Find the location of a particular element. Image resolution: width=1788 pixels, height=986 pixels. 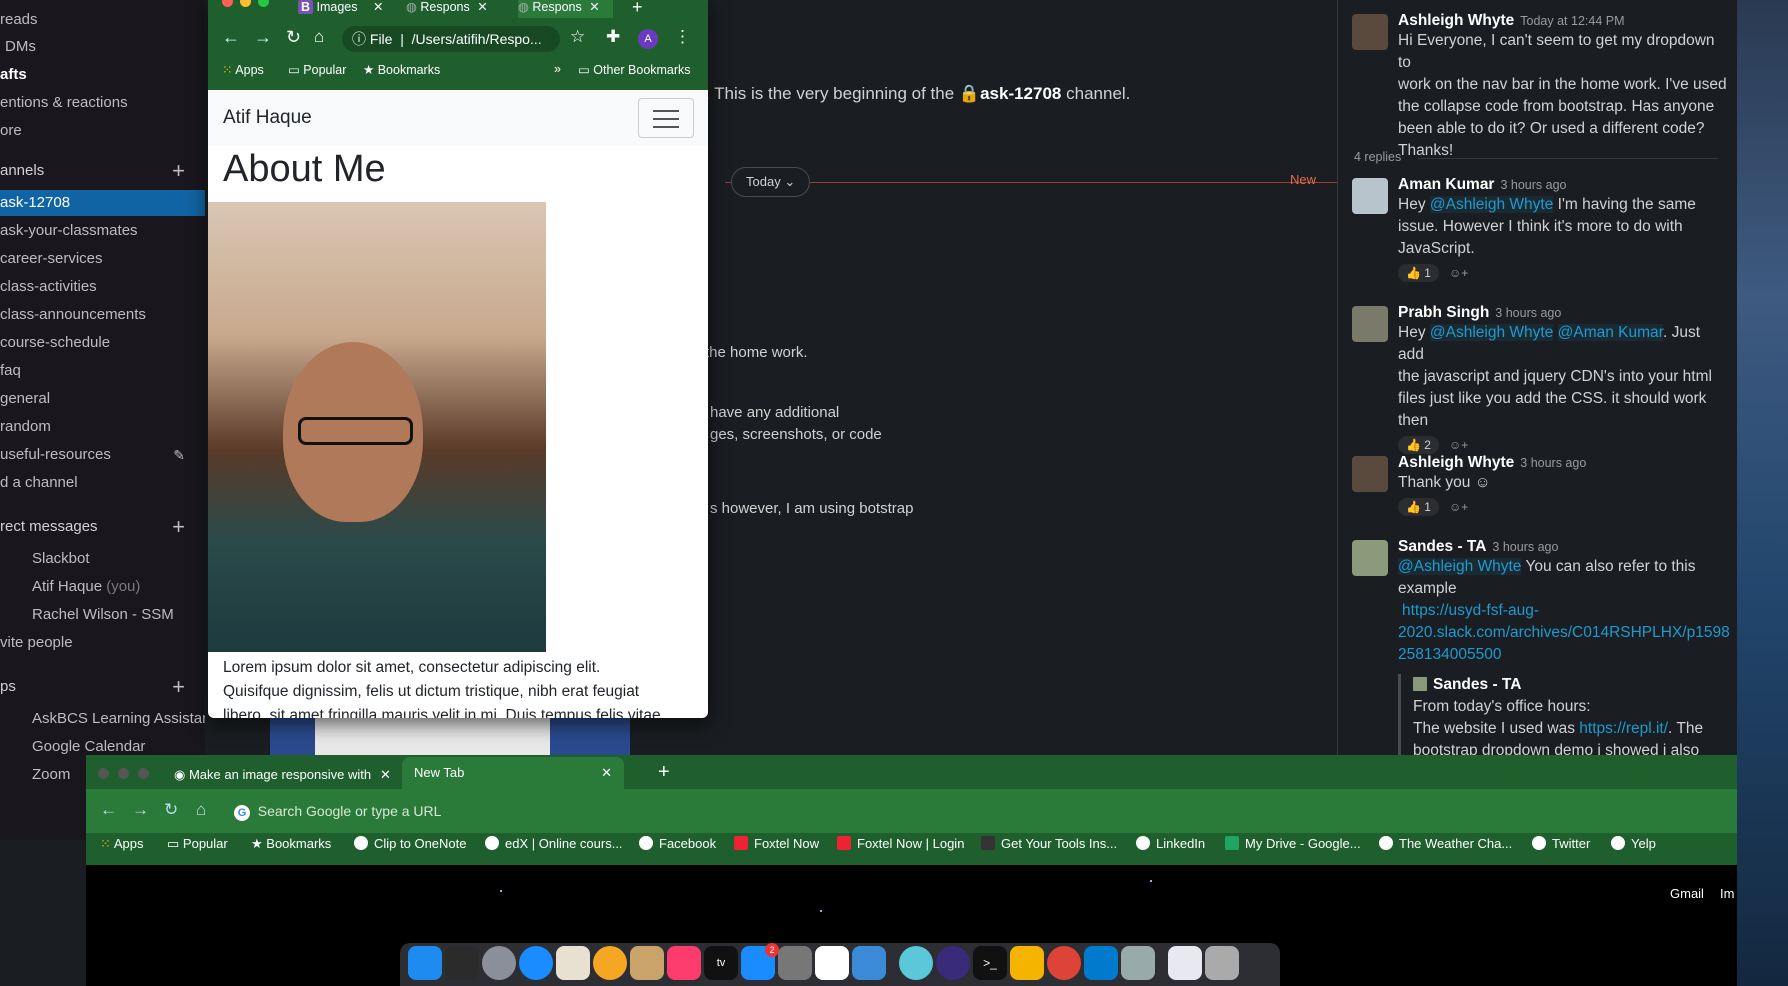

extensions-icon: ✚ is located at coordinates (613, 37).